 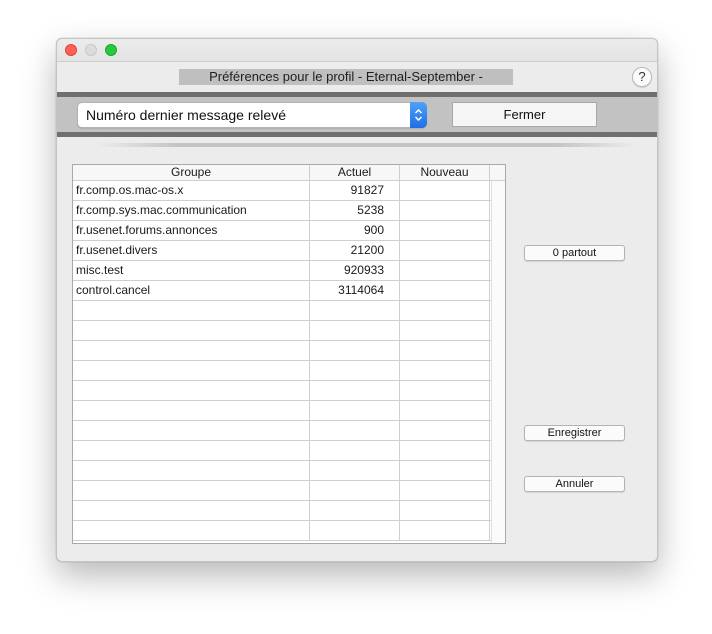 I want to click on table-row: fr.usenet.forums.annonces 900, so click(x=282, y=231).